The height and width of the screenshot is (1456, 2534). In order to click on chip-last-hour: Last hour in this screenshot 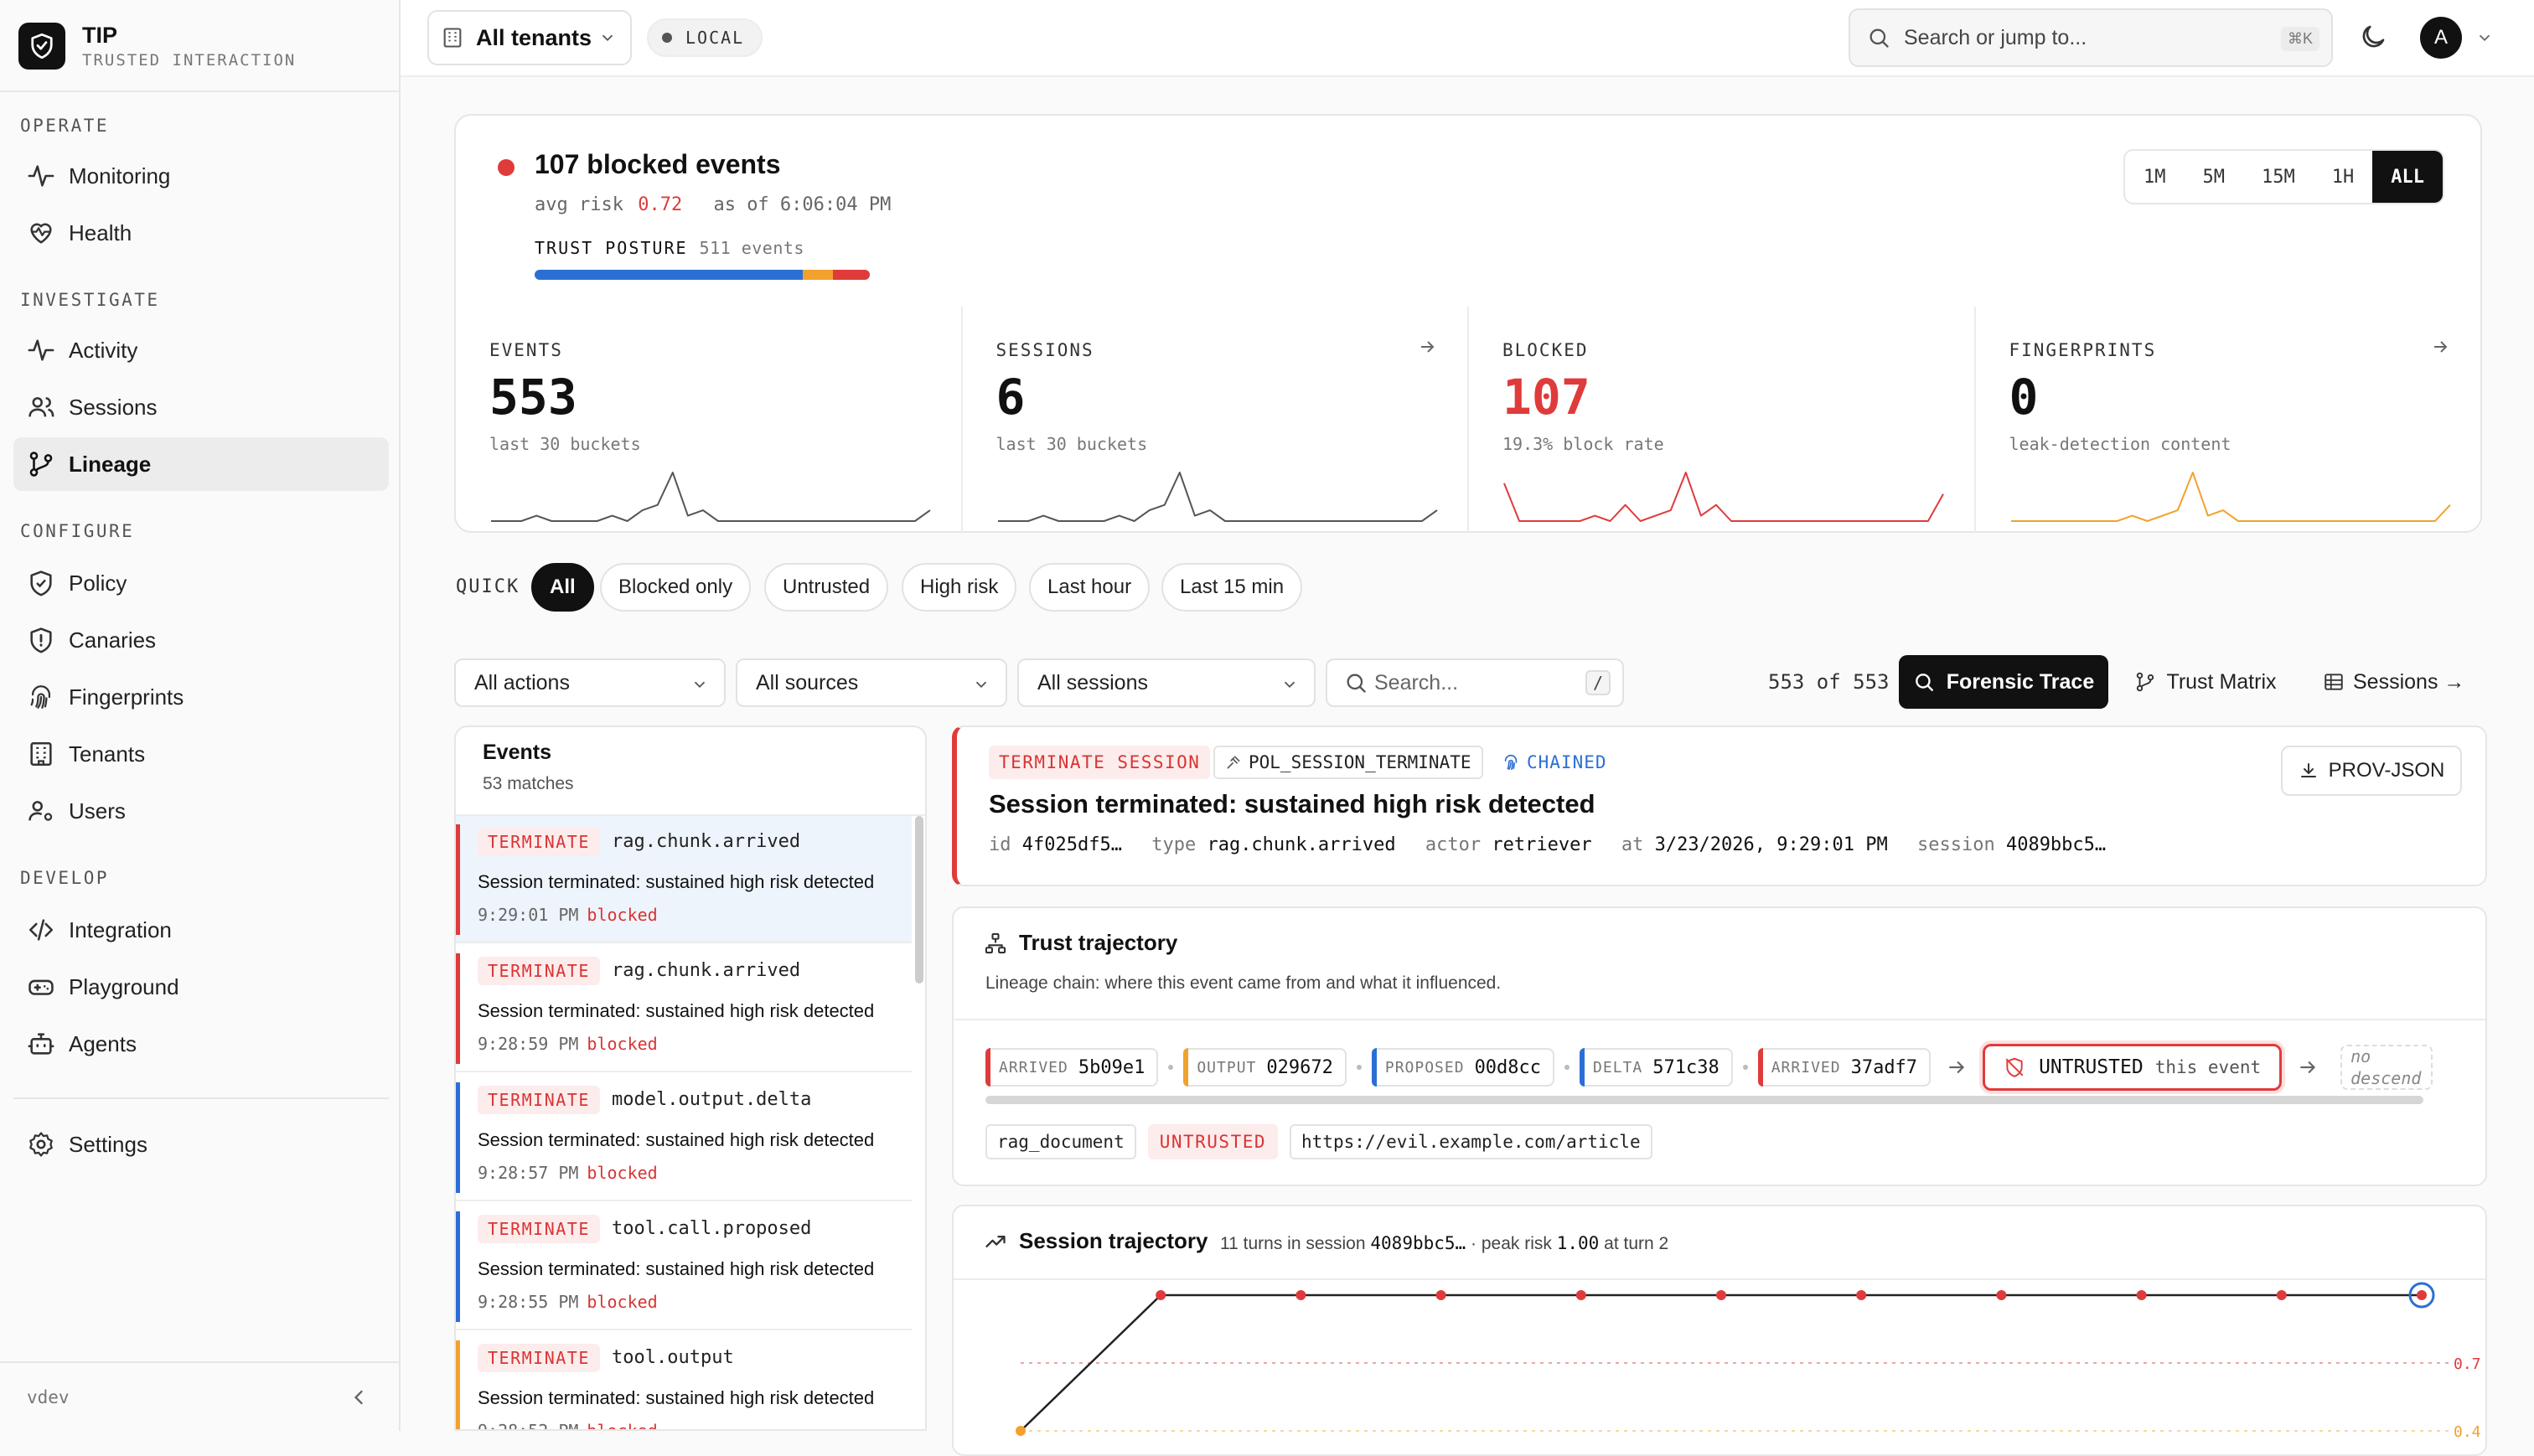, I will do `click(1090, 587)`.